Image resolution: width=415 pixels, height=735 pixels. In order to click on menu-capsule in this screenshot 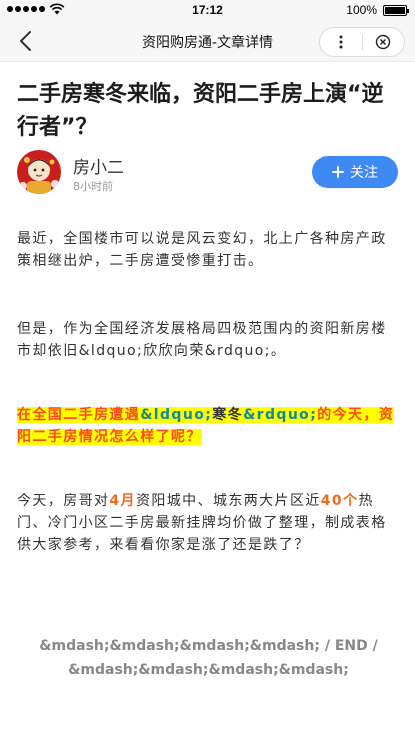, I will do `click(362, 42)`.